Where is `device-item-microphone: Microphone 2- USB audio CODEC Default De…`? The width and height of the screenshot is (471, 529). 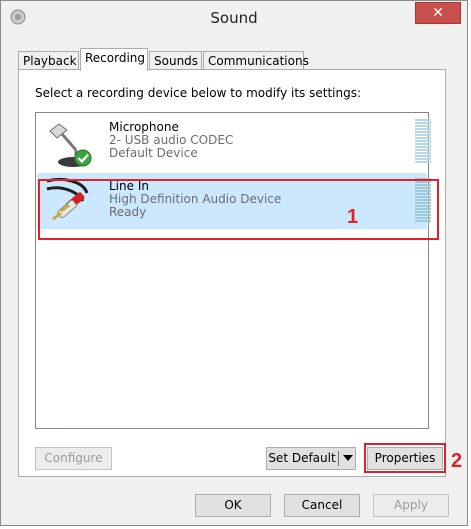 device-item-microphone: Microphone 2- USB audio CODEC Default De… is located at coordinates (234, 142).